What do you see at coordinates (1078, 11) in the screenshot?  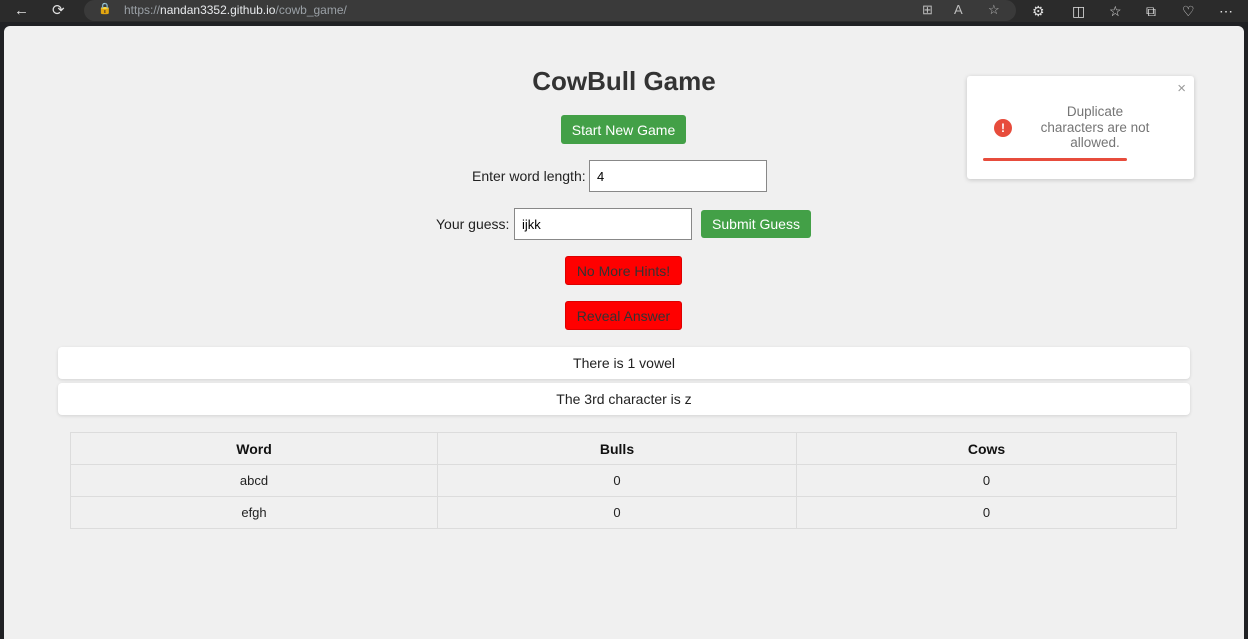 I see `split-screen-icon: ◫` at bounding box center [1078, 11].